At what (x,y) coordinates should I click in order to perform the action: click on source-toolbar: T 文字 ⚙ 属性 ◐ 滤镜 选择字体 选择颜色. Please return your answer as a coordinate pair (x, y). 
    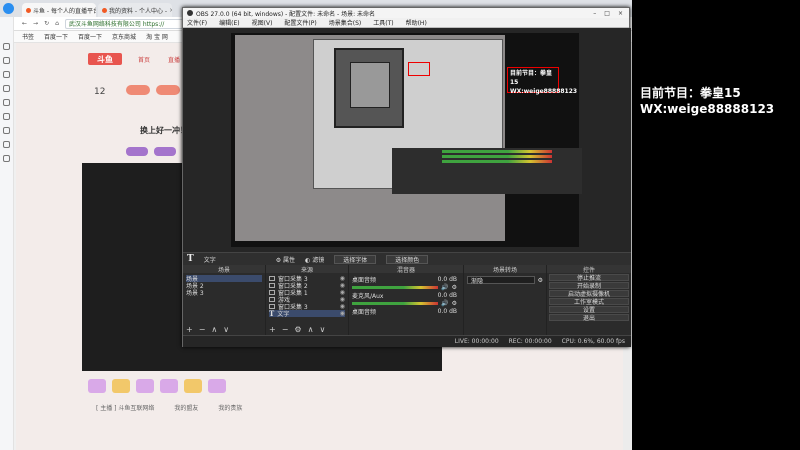
    Looking at the image, I should click on (407, 258).